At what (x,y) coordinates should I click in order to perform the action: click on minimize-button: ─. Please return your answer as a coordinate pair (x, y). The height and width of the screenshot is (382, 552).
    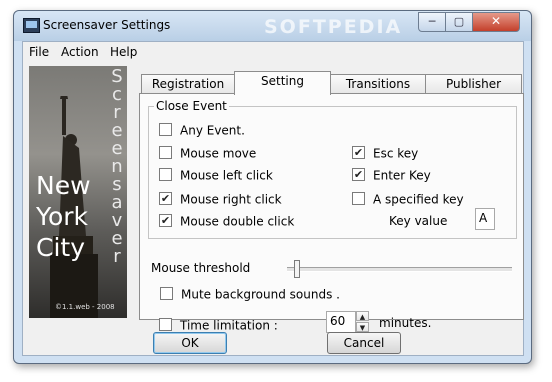
    Looking at the image, I should click on (432, 22).